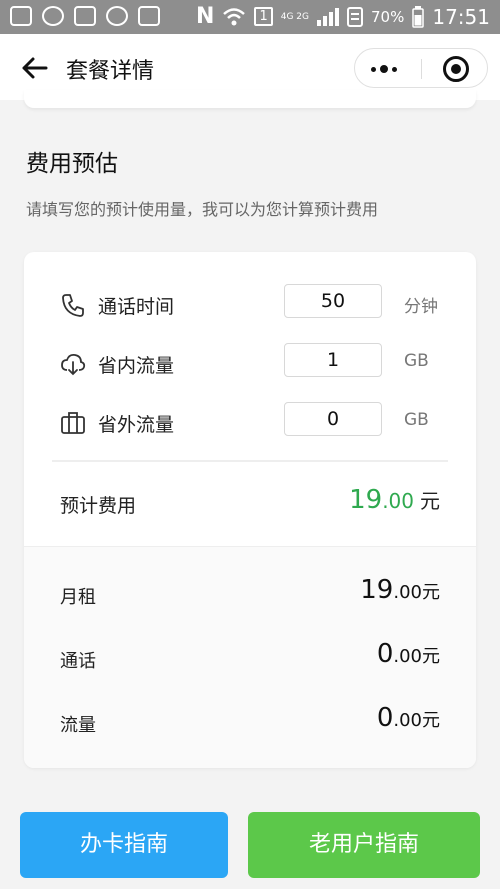  Describe the element at coordinates (430, 501) in the screenshot. I see `estimated-cost-currency: 元` at that location.